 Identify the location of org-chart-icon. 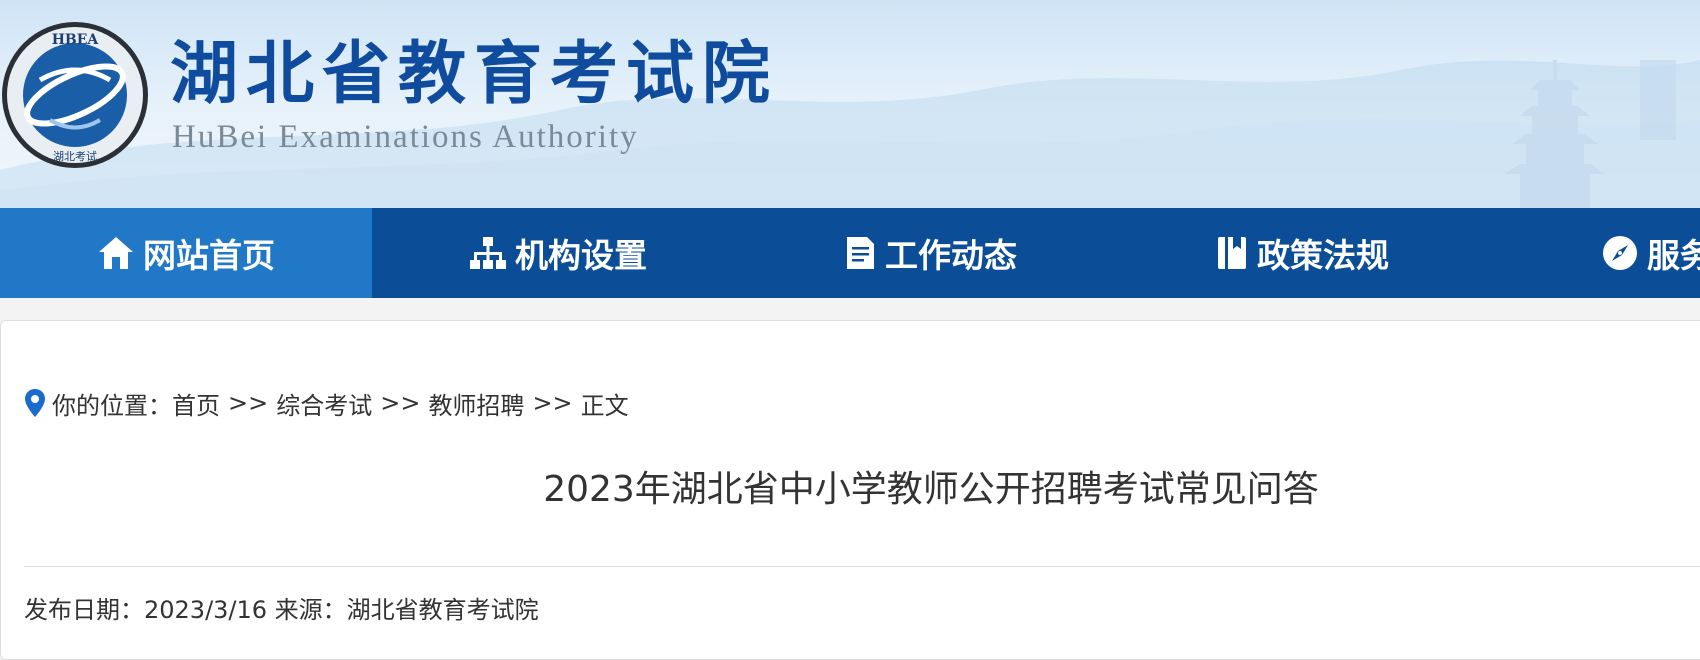
(488, 253).